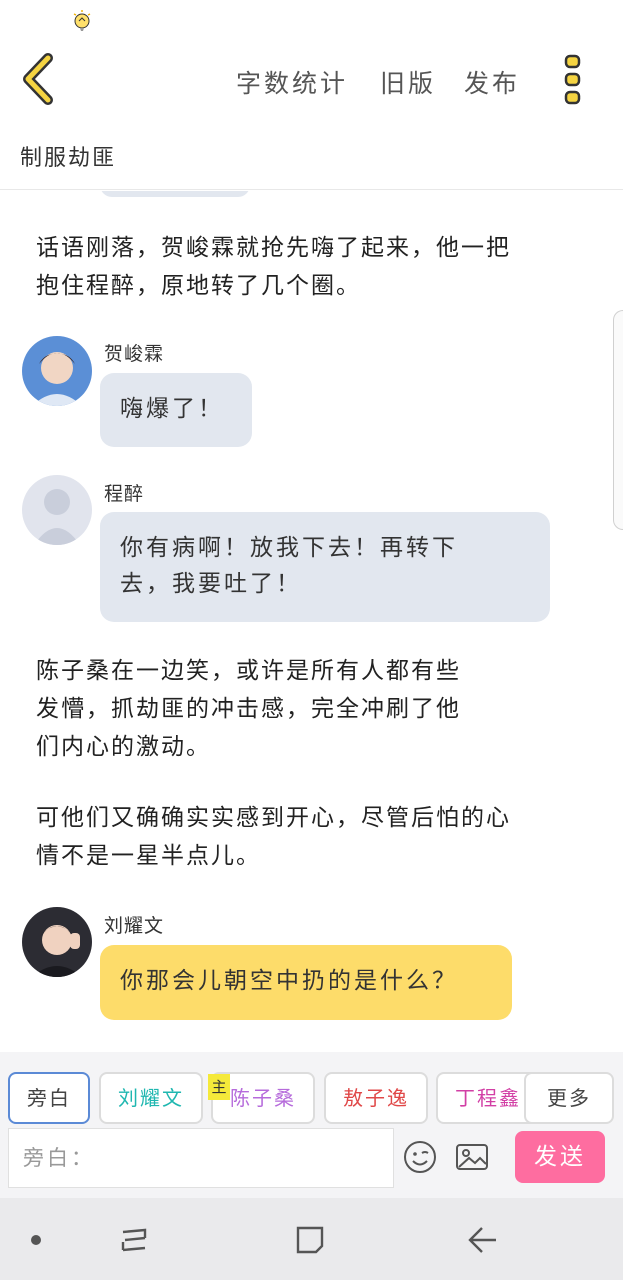  Describe the element at coordinates (273, 837) in the screenshot. I see `narration-block: 可他们又确确实实感到开心，尽管后怕的心 情不是一星半点儿。` at that location.